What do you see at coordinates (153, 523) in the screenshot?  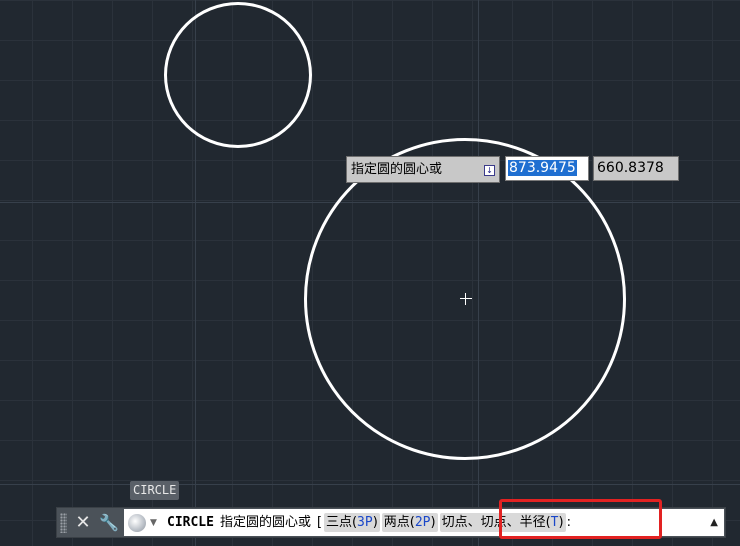 I see `chevron-down-icon: ▼` at bounding box center [153, 523].